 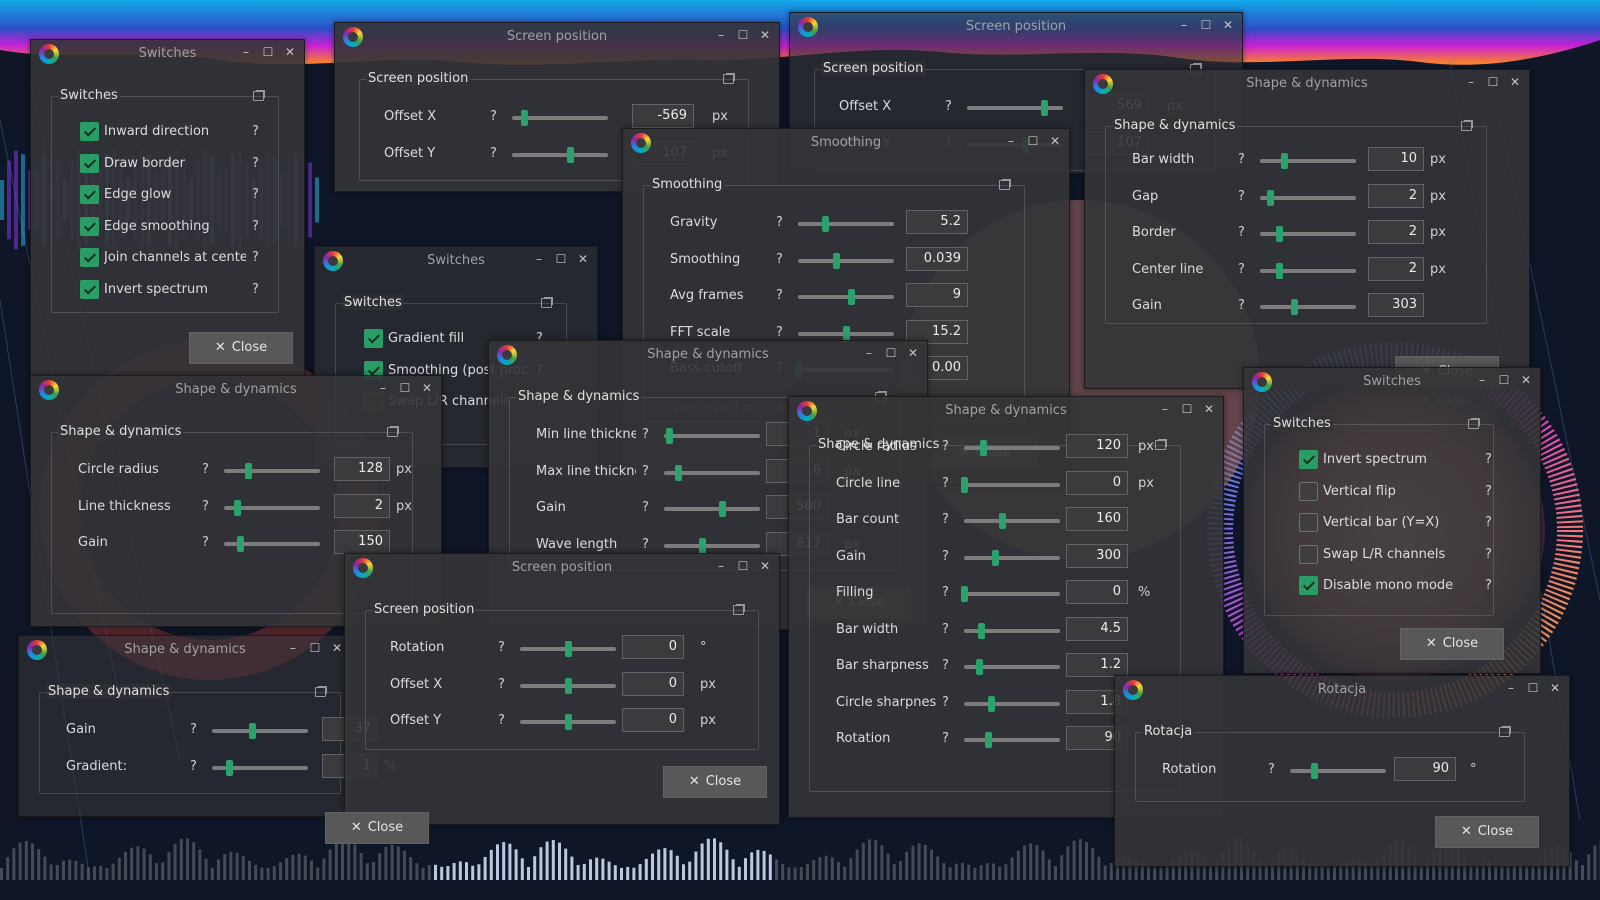 What do you see at coordinates (1097, 628) in the screenshot?
I see `value-field: 4.5` at bounding box center [1097, 628].